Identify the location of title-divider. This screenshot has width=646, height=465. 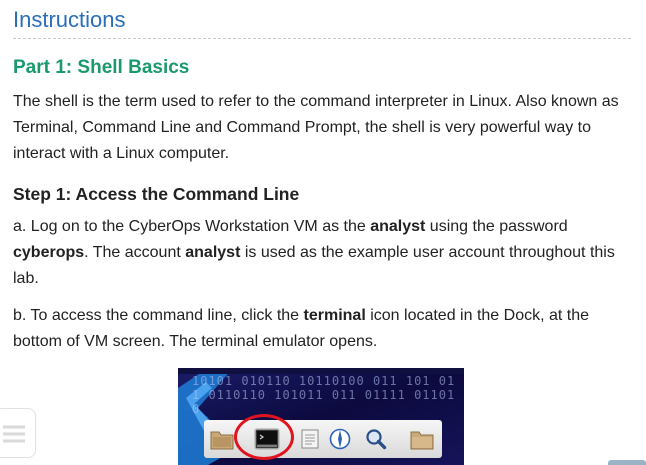
(322, 38).